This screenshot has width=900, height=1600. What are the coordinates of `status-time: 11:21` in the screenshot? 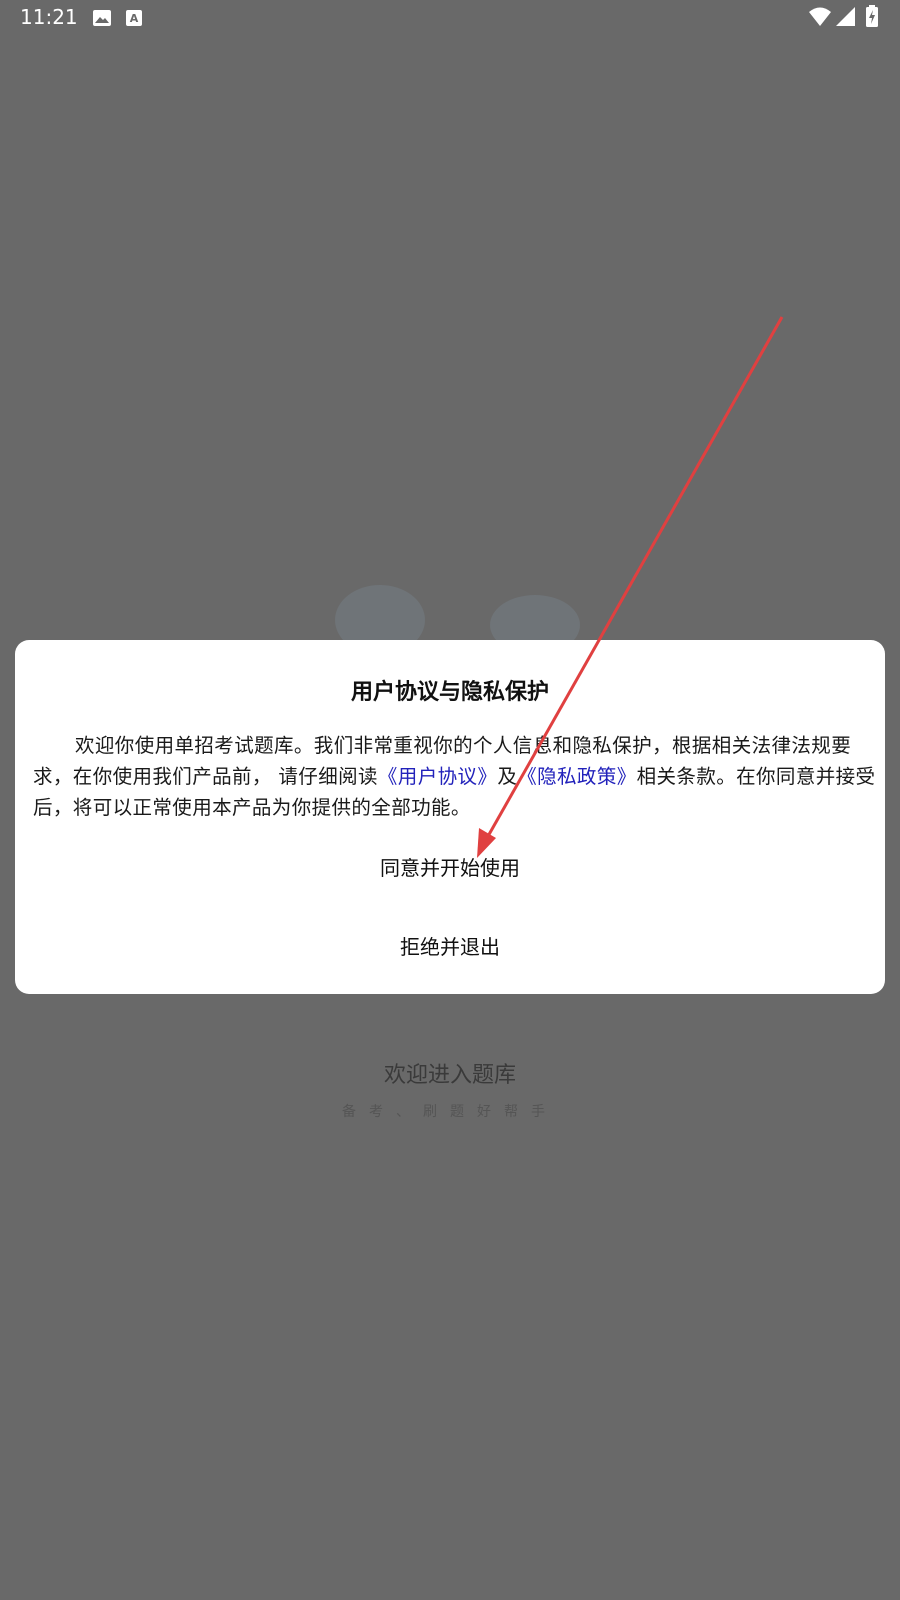 It's located at (49, 17).